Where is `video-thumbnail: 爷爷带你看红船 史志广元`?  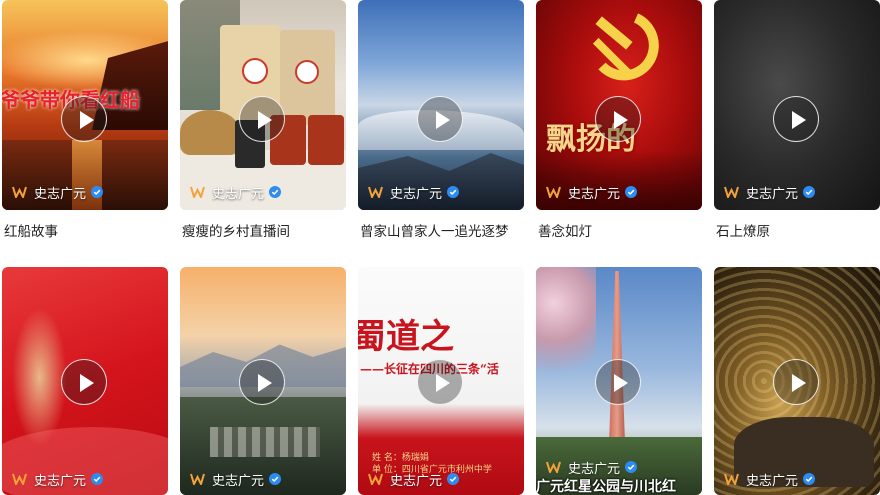
video-thumbnail: 爷爷带你看红船 史志广元 is located at coordinates (85, 105).